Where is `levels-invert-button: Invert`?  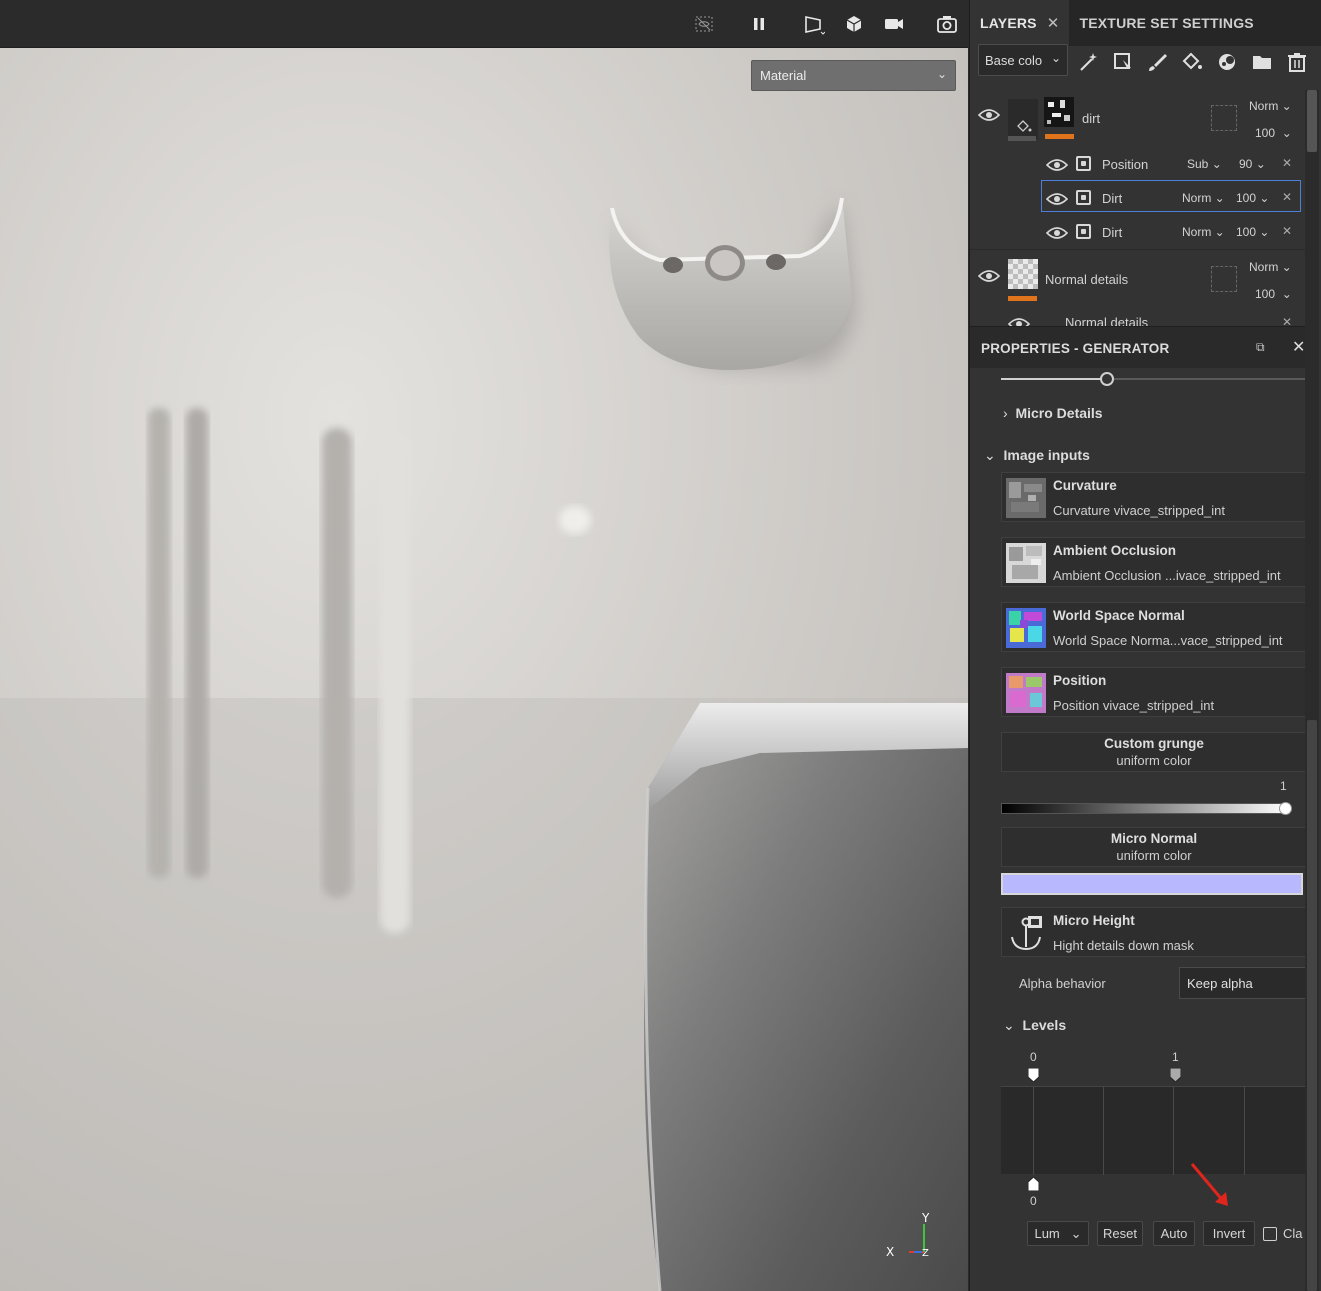
levels-invert-button: Invert is located at coordinates (1229, 1233).